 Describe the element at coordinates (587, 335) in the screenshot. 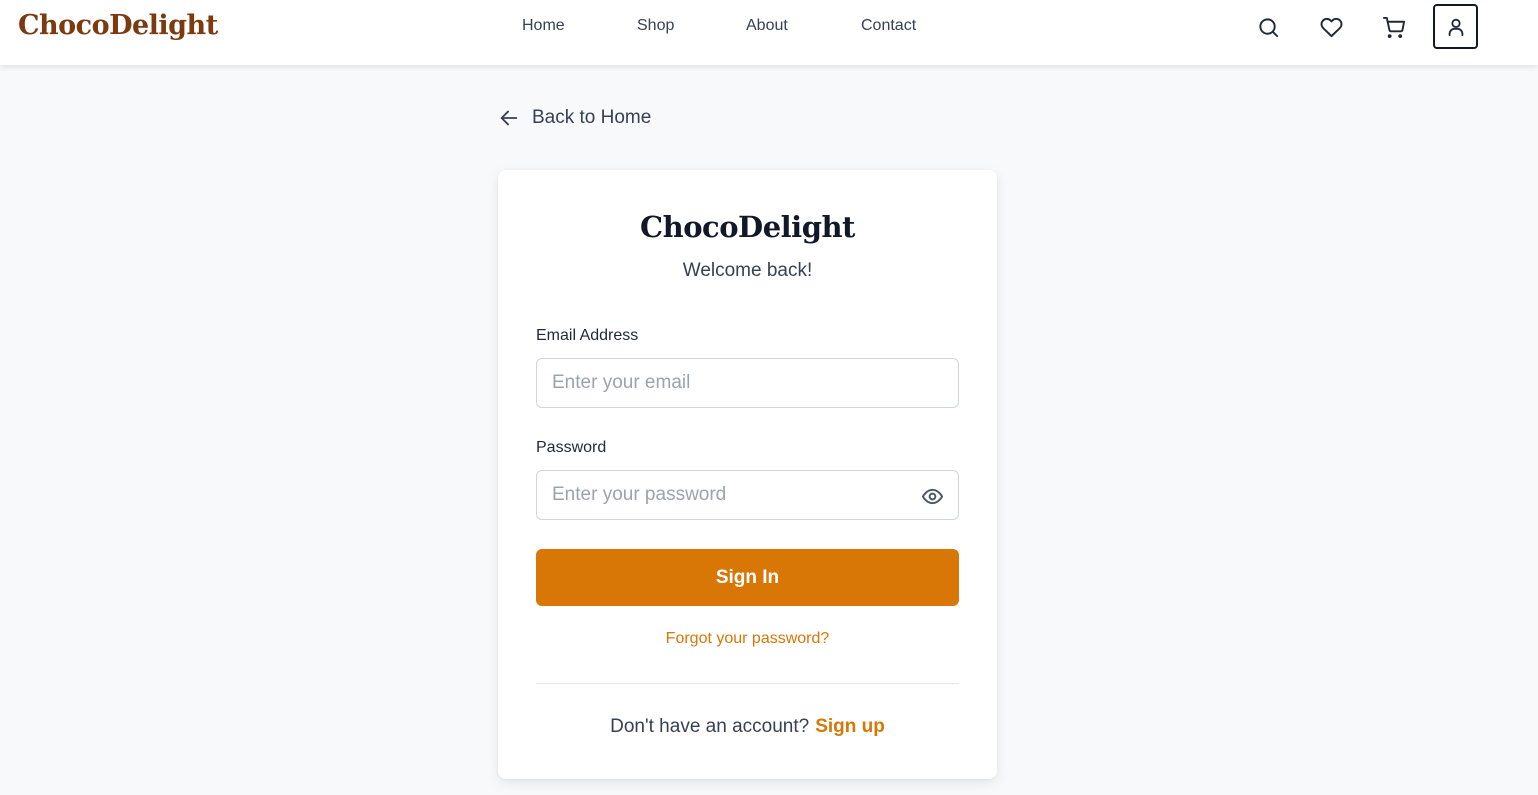

I see `email-label: Email Address` at that location.